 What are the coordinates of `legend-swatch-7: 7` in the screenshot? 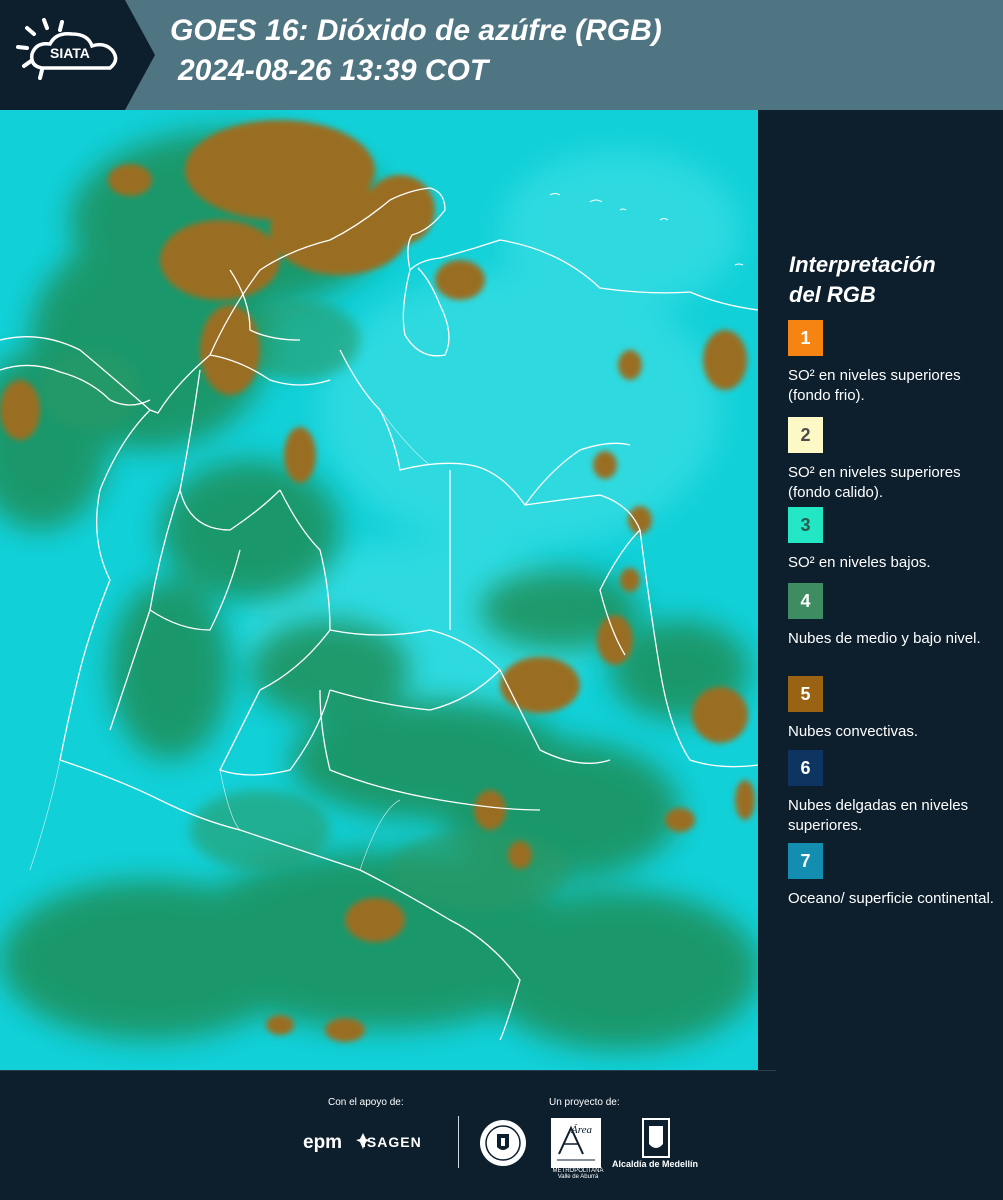 It's located at (805, 861).